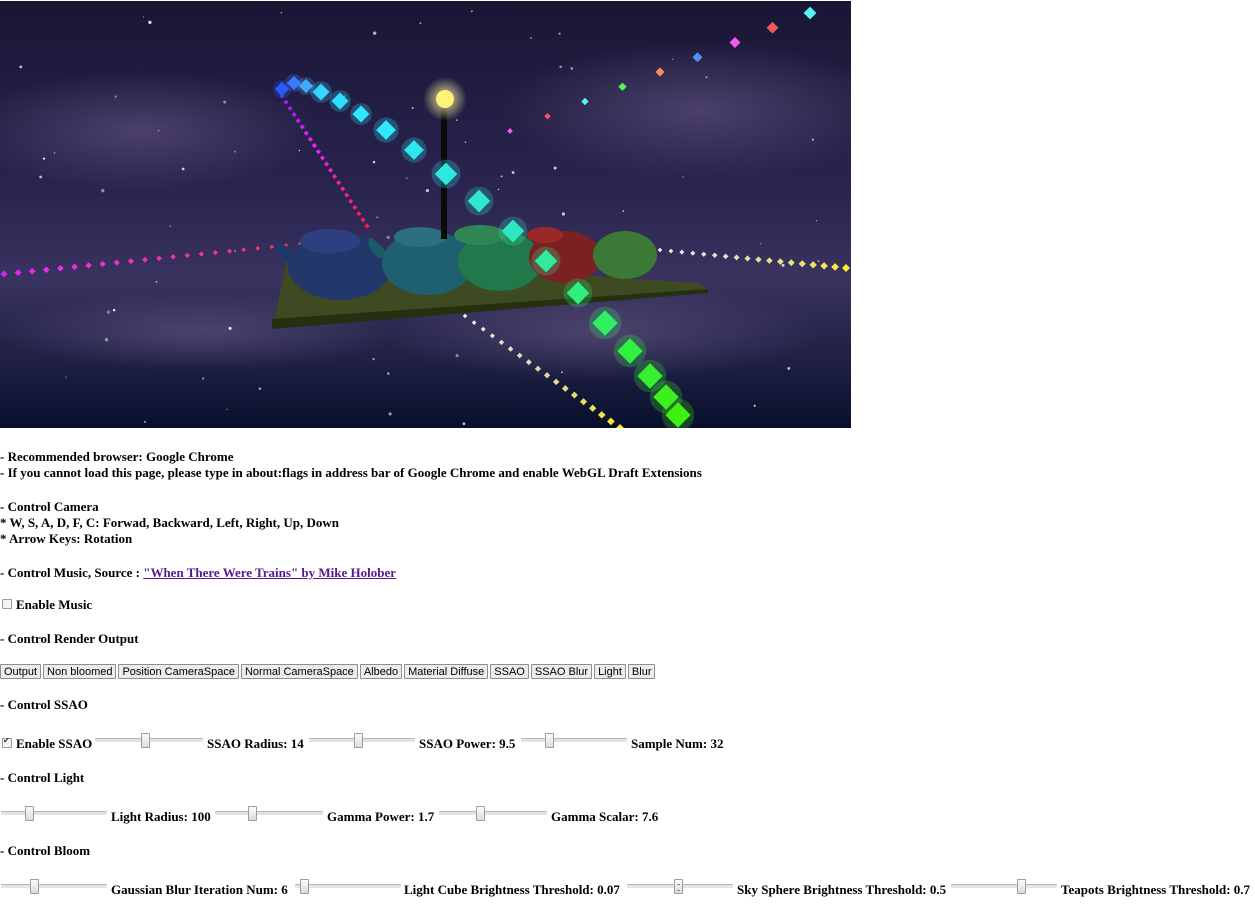 This screenshot has width=1255, height=909. I want to click on enable-music-label: Enable Music, so click(54, 604).